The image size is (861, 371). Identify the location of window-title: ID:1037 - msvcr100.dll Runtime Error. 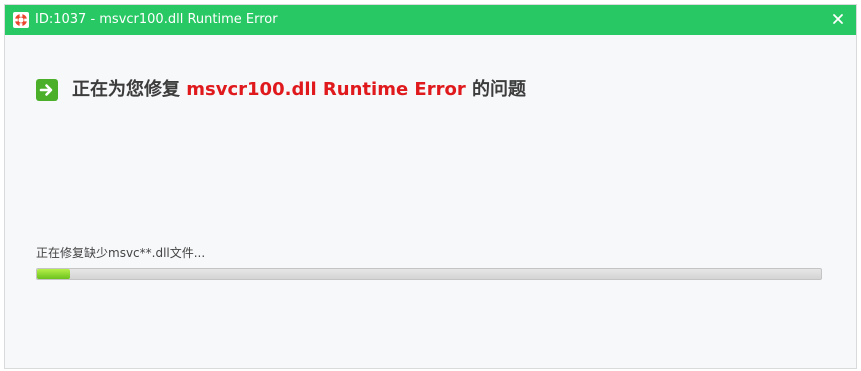
(156, 19).